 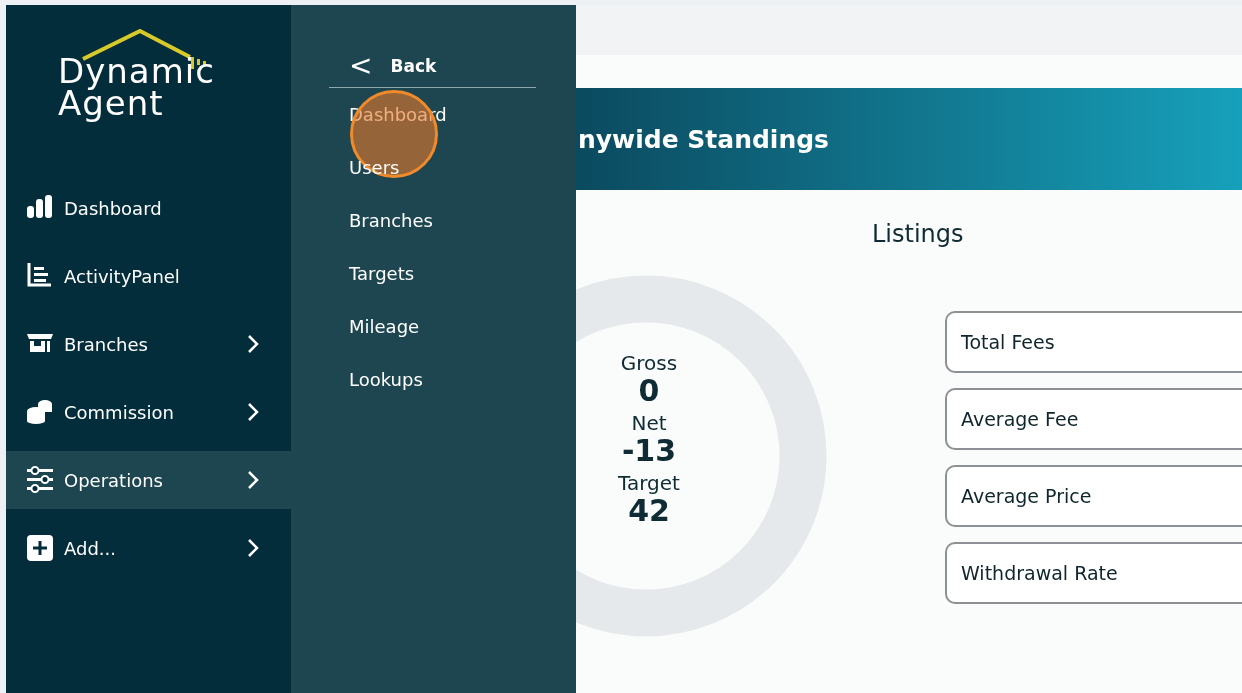 I want to click on submenu-item: Branches, so click(x=391, y=236).